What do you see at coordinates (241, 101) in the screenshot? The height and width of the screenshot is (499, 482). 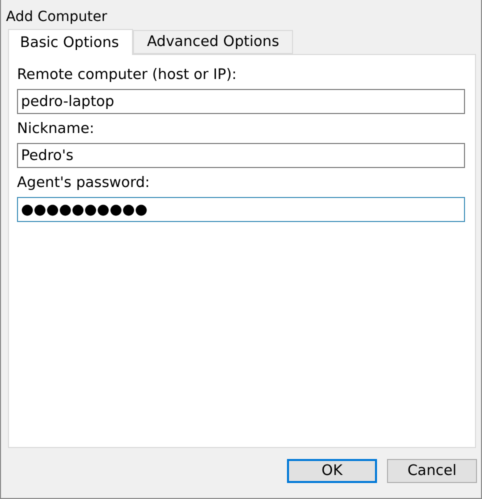 I see `input-field: pedro-laptop` at bounding box center [241, 101].